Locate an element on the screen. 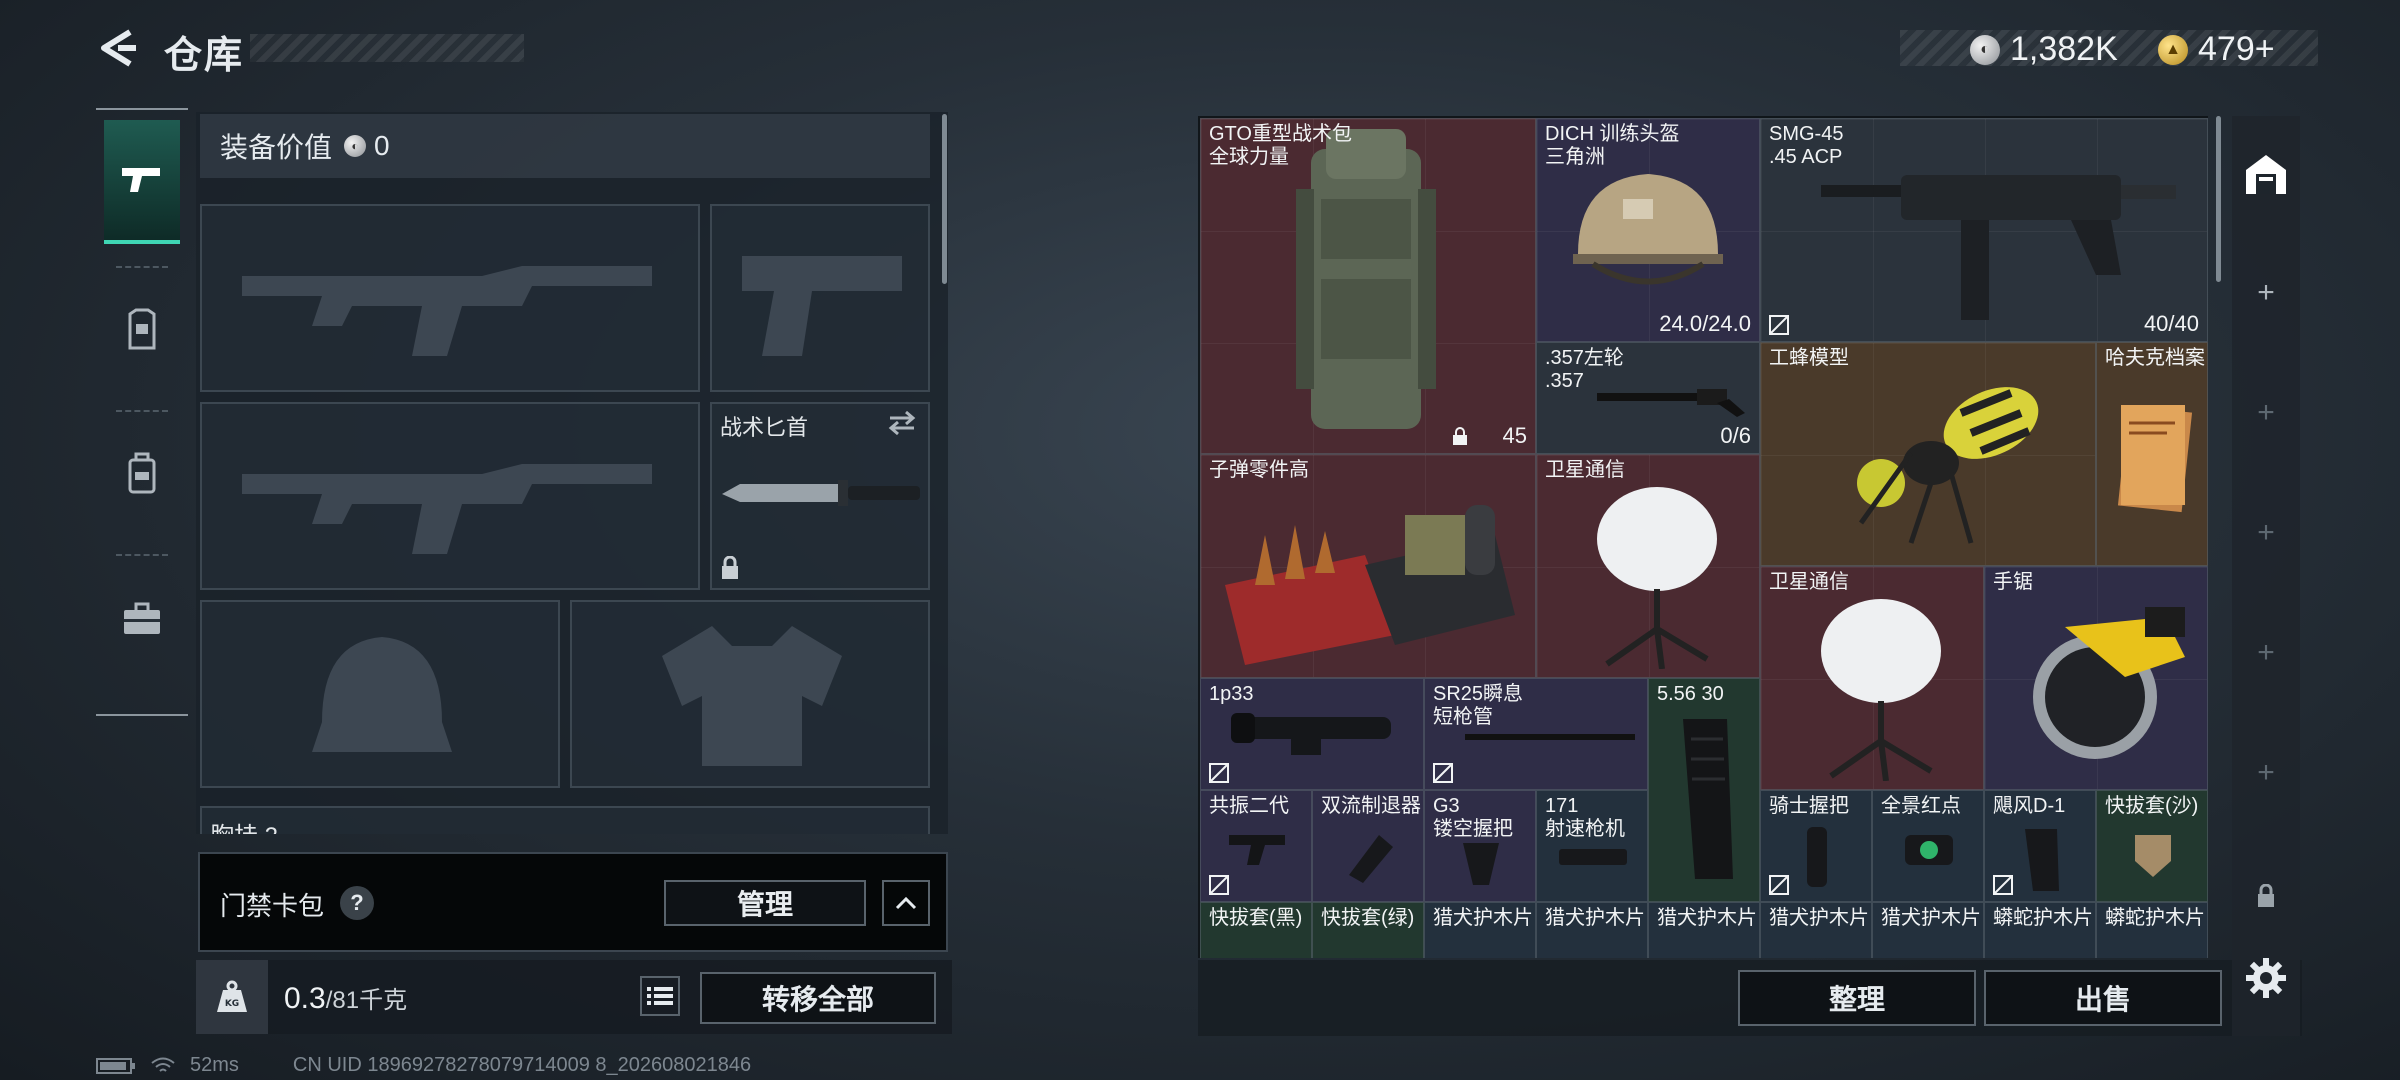  equipment-scrollbar is located at coordinates (944, 199).